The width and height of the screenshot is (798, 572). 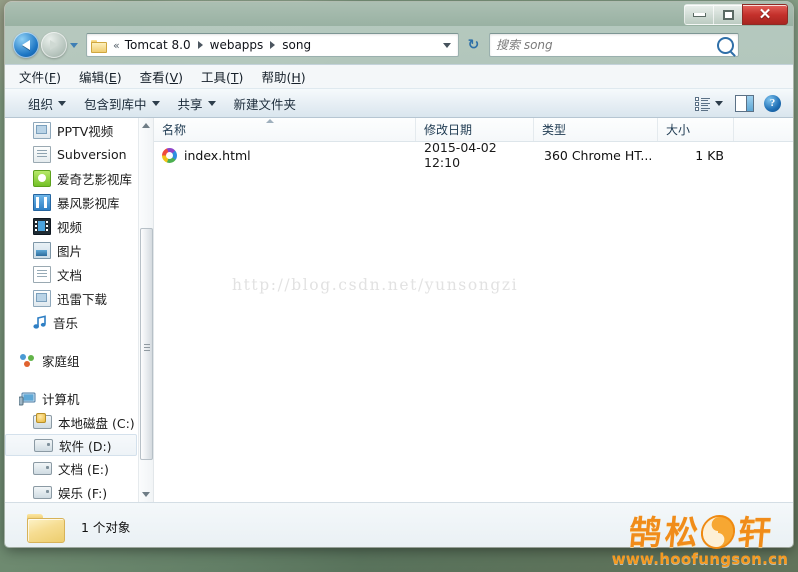 What do you see at coordinates (115, 104) in the screenshot?
I see `include-in-library-label: 包含到库中` at bounding box center [115, 104].